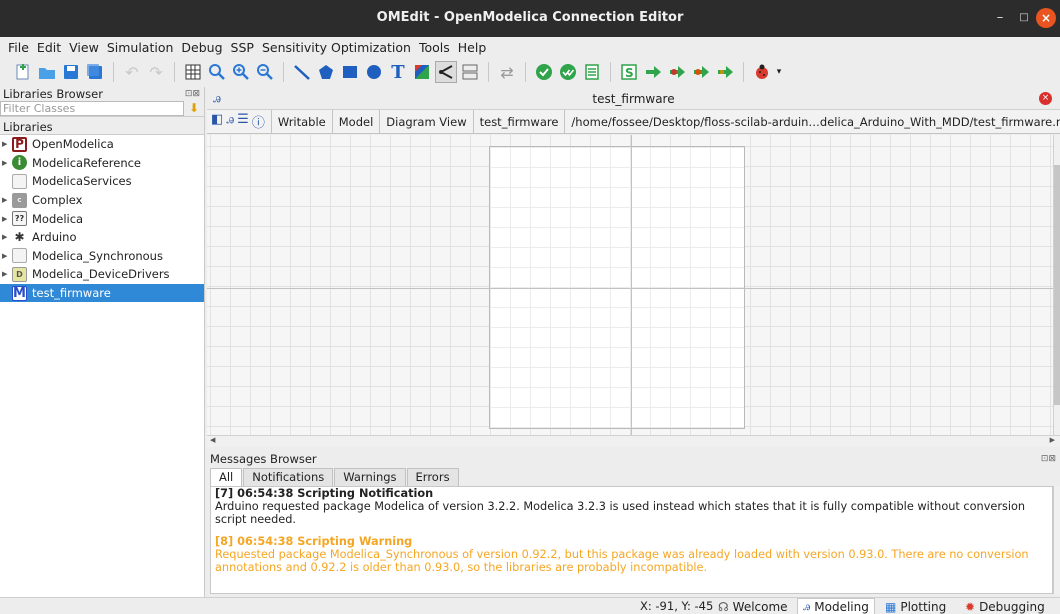 This screenshot has width=1060, height=614. Describe the element at coordinates (19, 237) in the screenshot. I see `arduino-chip-icon: ✱` at that location.